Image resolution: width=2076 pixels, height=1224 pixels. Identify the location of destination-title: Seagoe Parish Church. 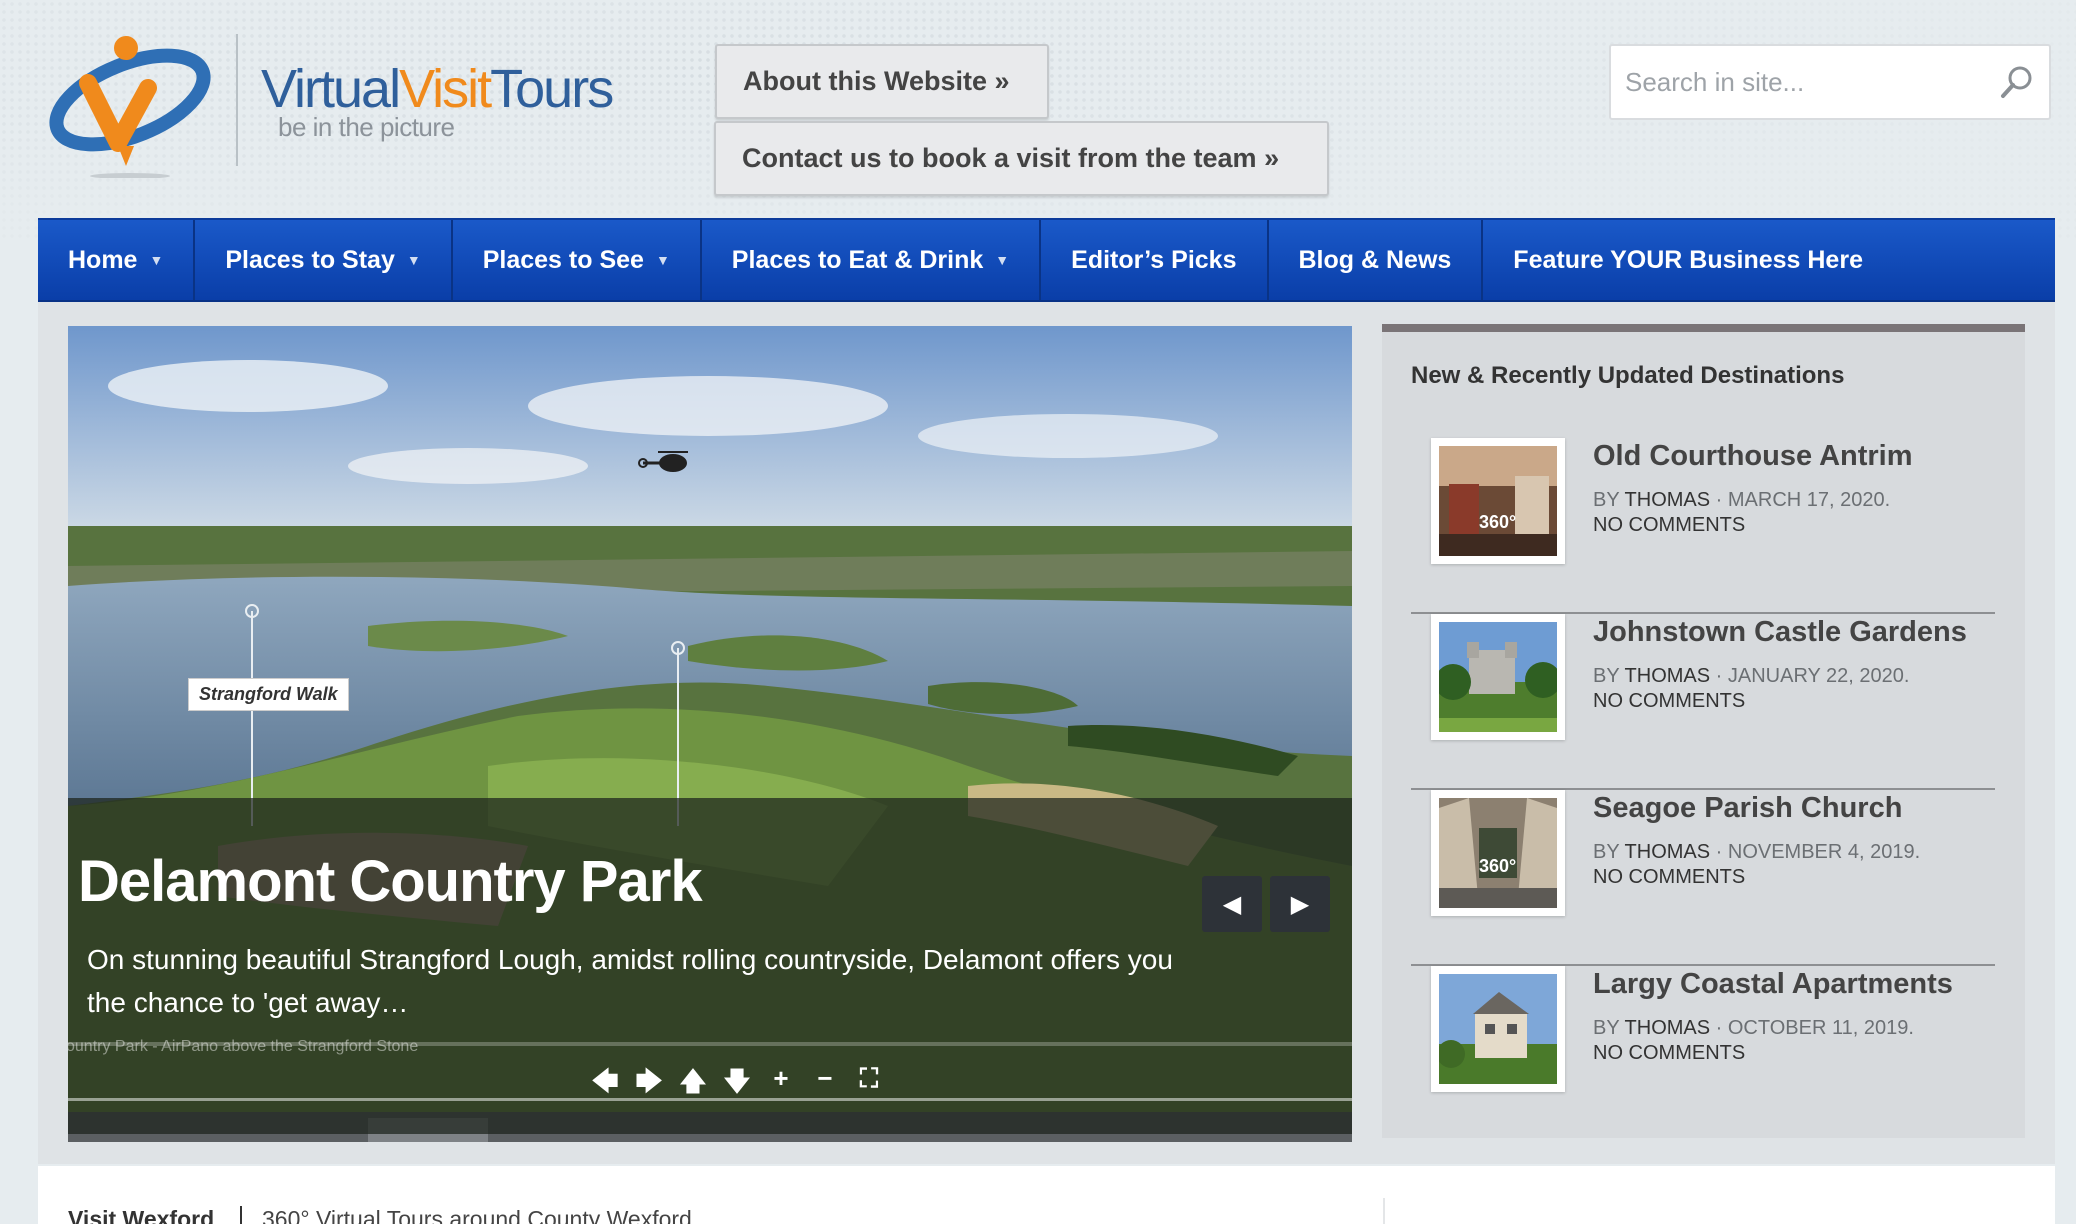
(1747, 808).